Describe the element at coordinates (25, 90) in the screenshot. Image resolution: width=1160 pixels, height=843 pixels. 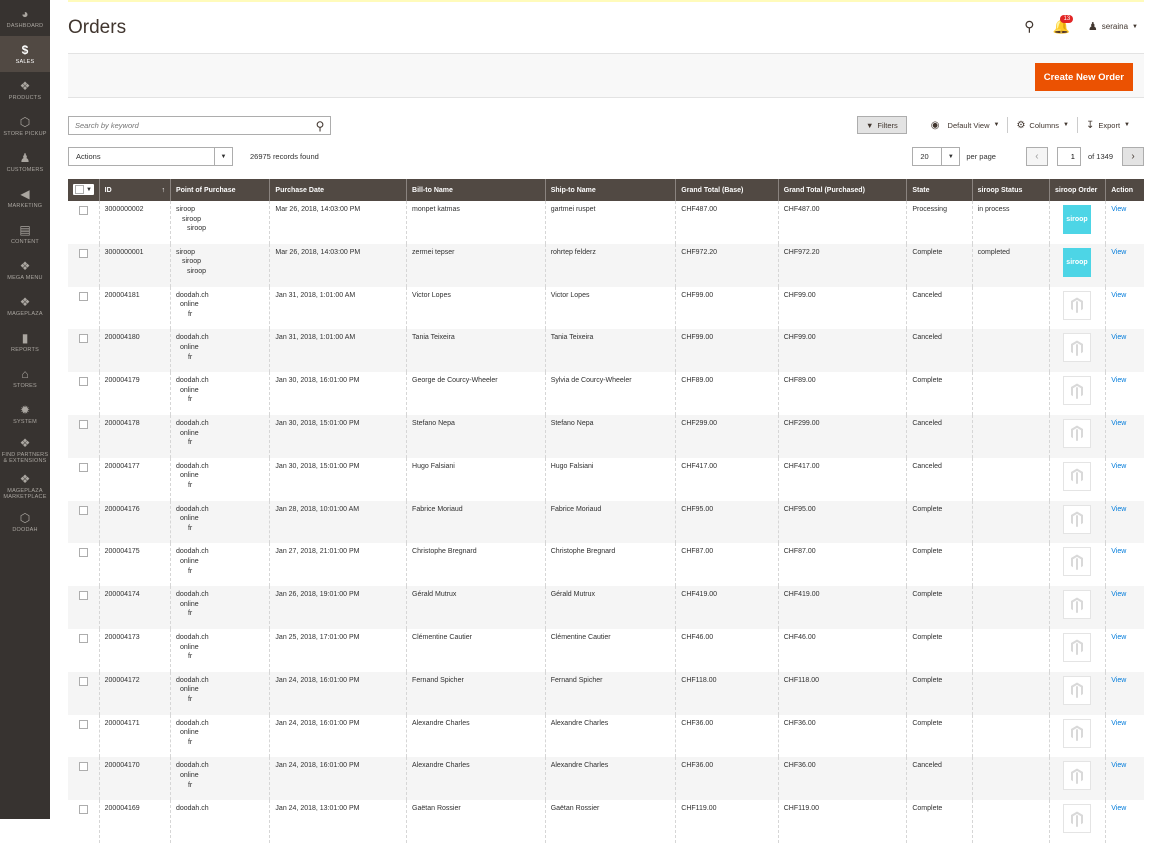
I see `sidebar-item-products: ❖ PRODUCTS` at that location.